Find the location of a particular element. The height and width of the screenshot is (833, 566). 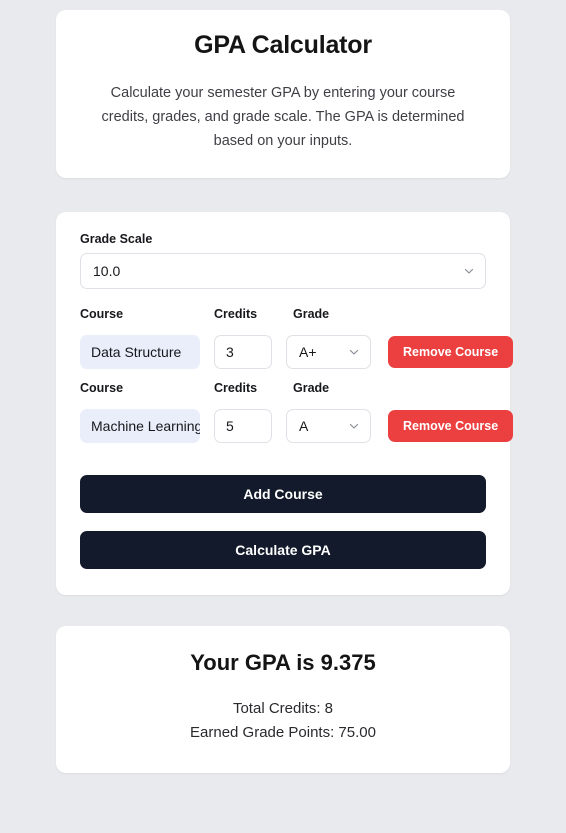

grade-value: A is located at coordinates (328, 425).